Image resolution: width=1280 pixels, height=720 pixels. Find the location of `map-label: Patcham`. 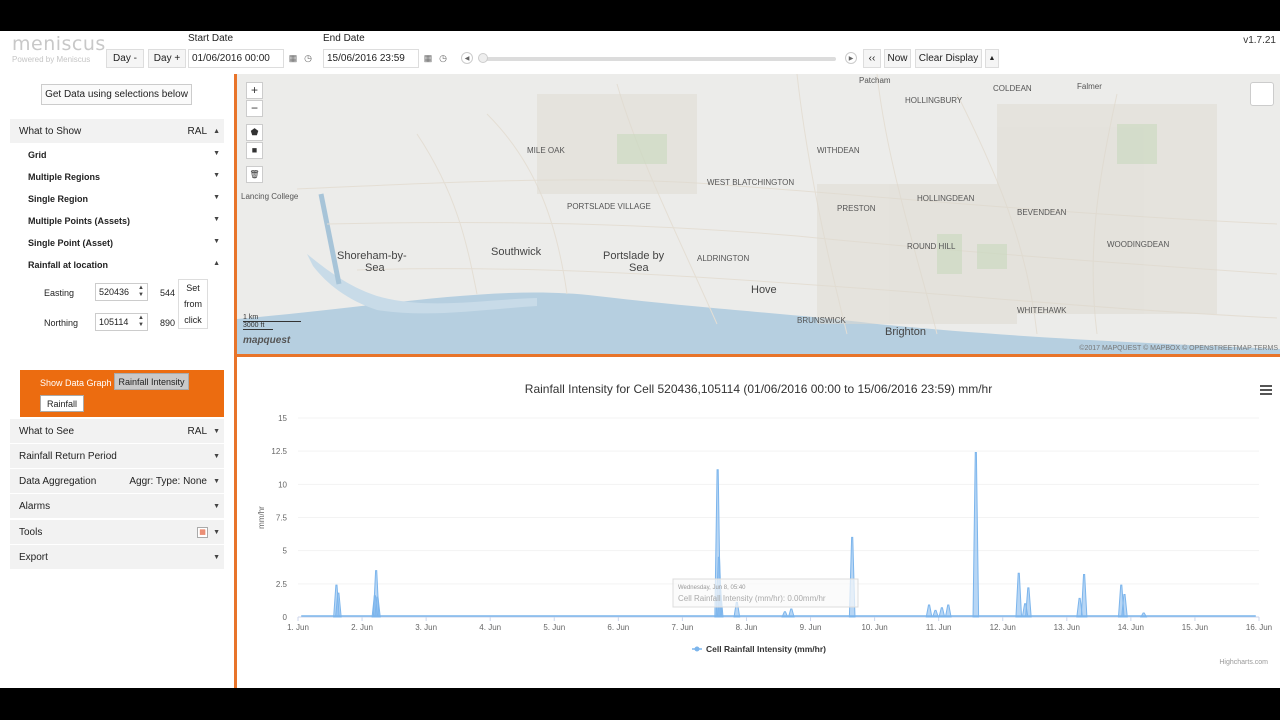

map-label: Patcham is located at coordinates (875, 80).